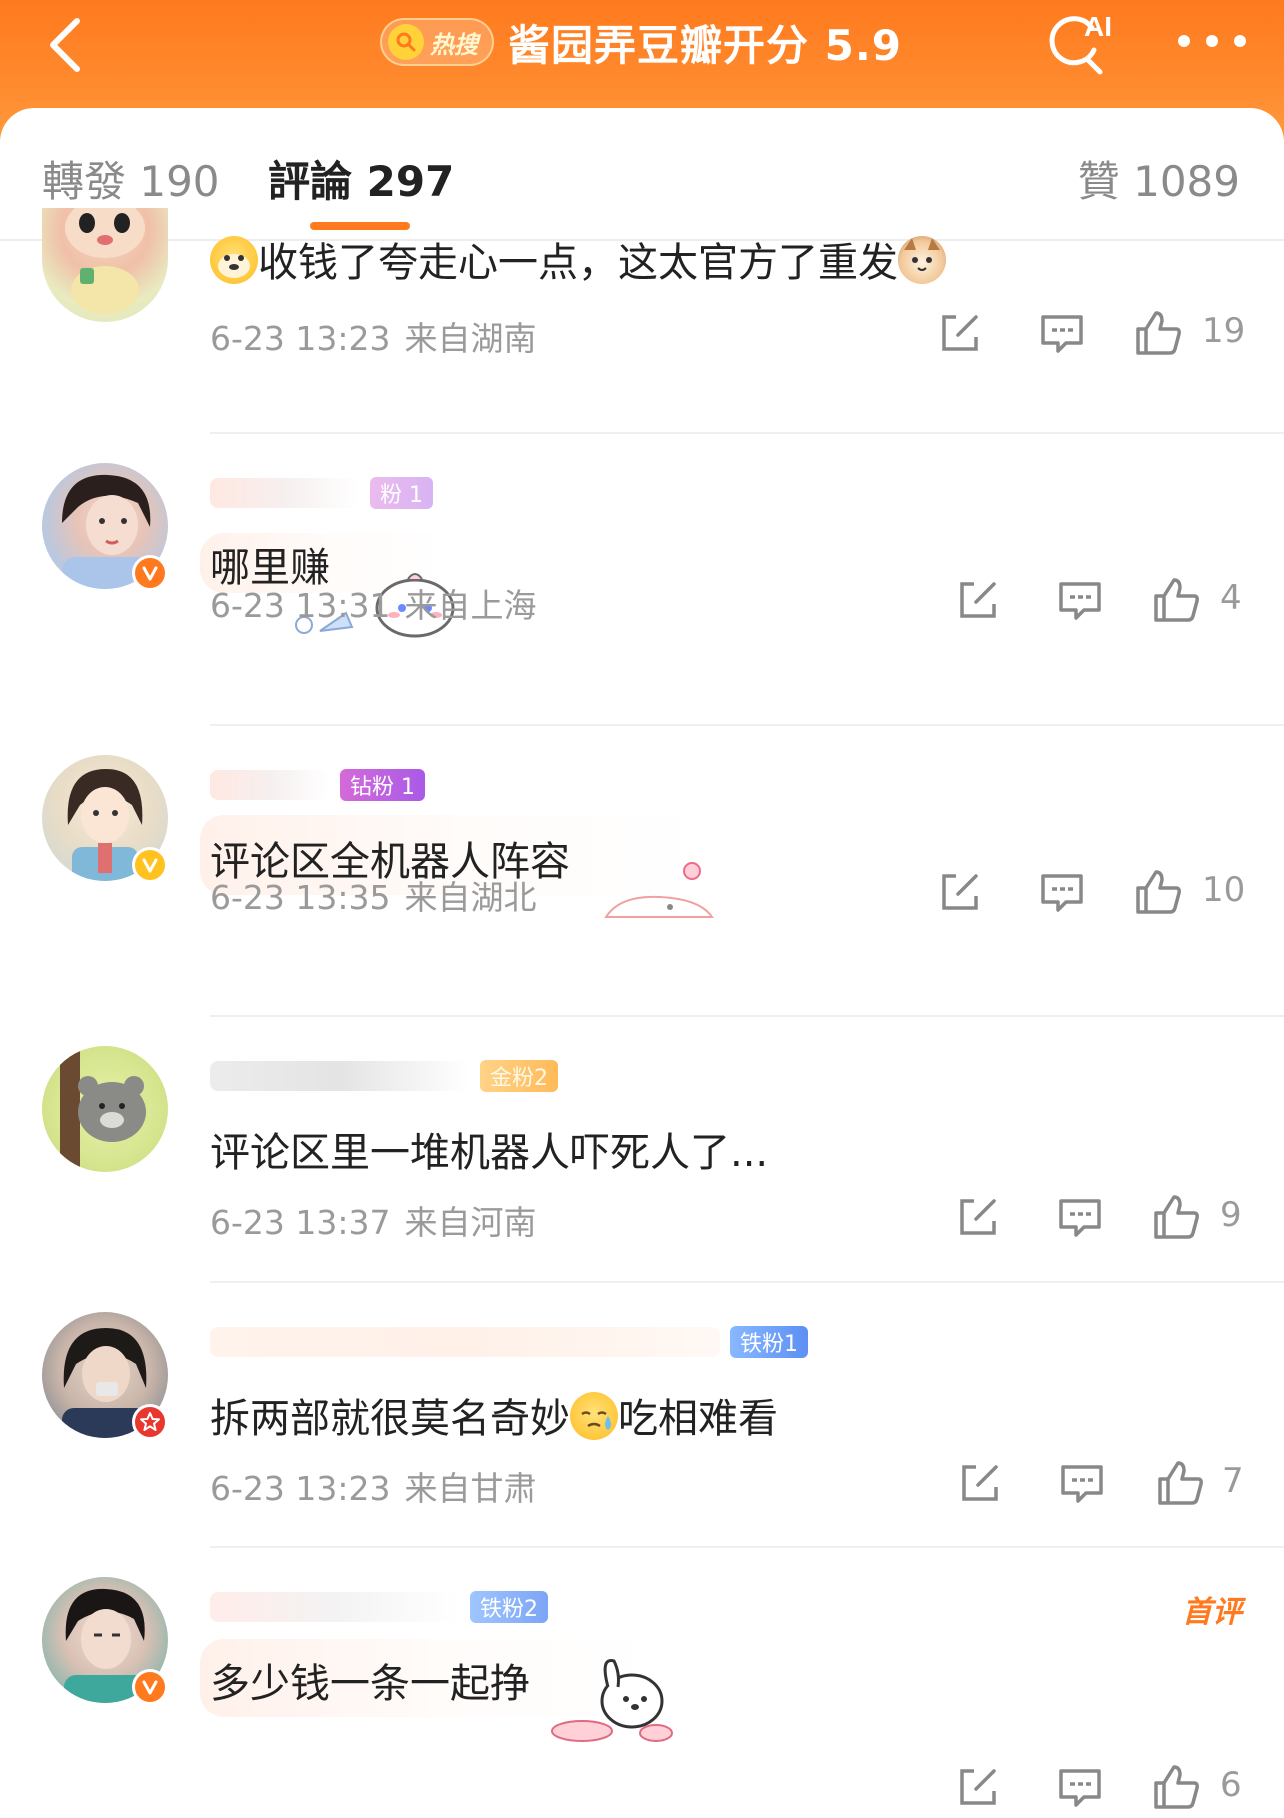 Image resolution: width=1284 pixels, height=1818 pixels. I want to click on username-row: 金粉2, so click(384, 1076).